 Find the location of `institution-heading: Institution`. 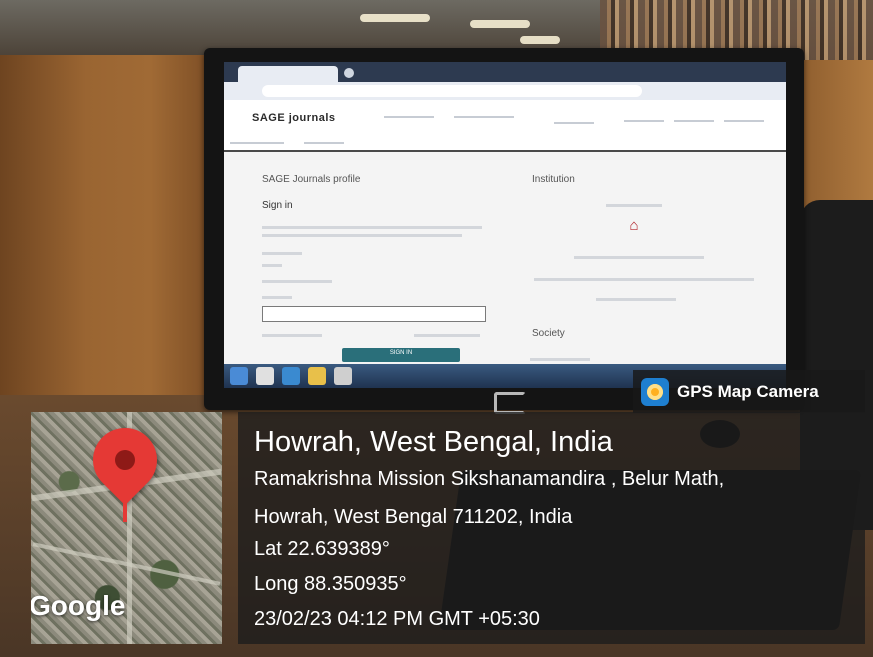

institution-heading: Institution is located at coordinates (553, 179).